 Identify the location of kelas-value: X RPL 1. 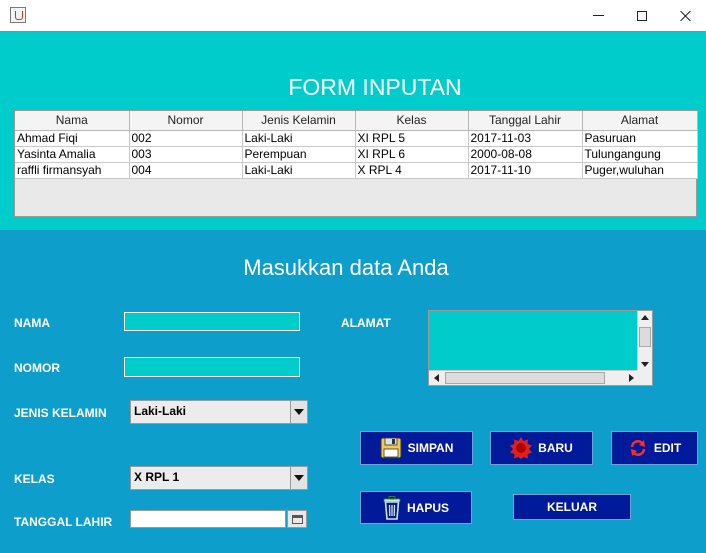
(157, 477).